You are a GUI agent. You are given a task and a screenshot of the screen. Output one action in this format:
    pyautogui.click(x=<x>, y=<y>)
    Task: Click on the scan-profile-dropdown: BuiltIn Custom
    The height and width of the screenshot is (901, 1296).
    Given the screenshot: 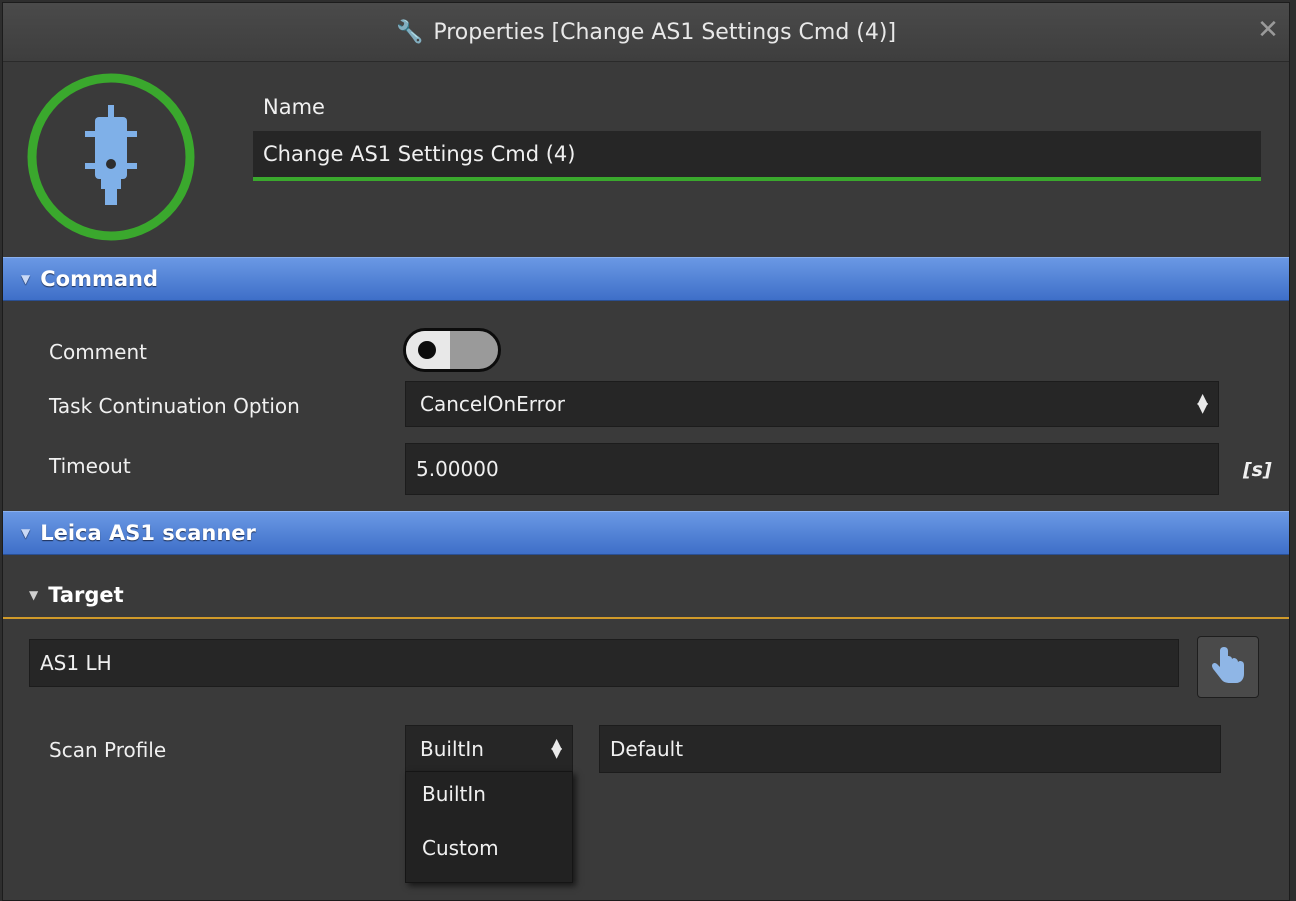 What is the action you would take?
    pyautogui.click(x=489, y=827)
    